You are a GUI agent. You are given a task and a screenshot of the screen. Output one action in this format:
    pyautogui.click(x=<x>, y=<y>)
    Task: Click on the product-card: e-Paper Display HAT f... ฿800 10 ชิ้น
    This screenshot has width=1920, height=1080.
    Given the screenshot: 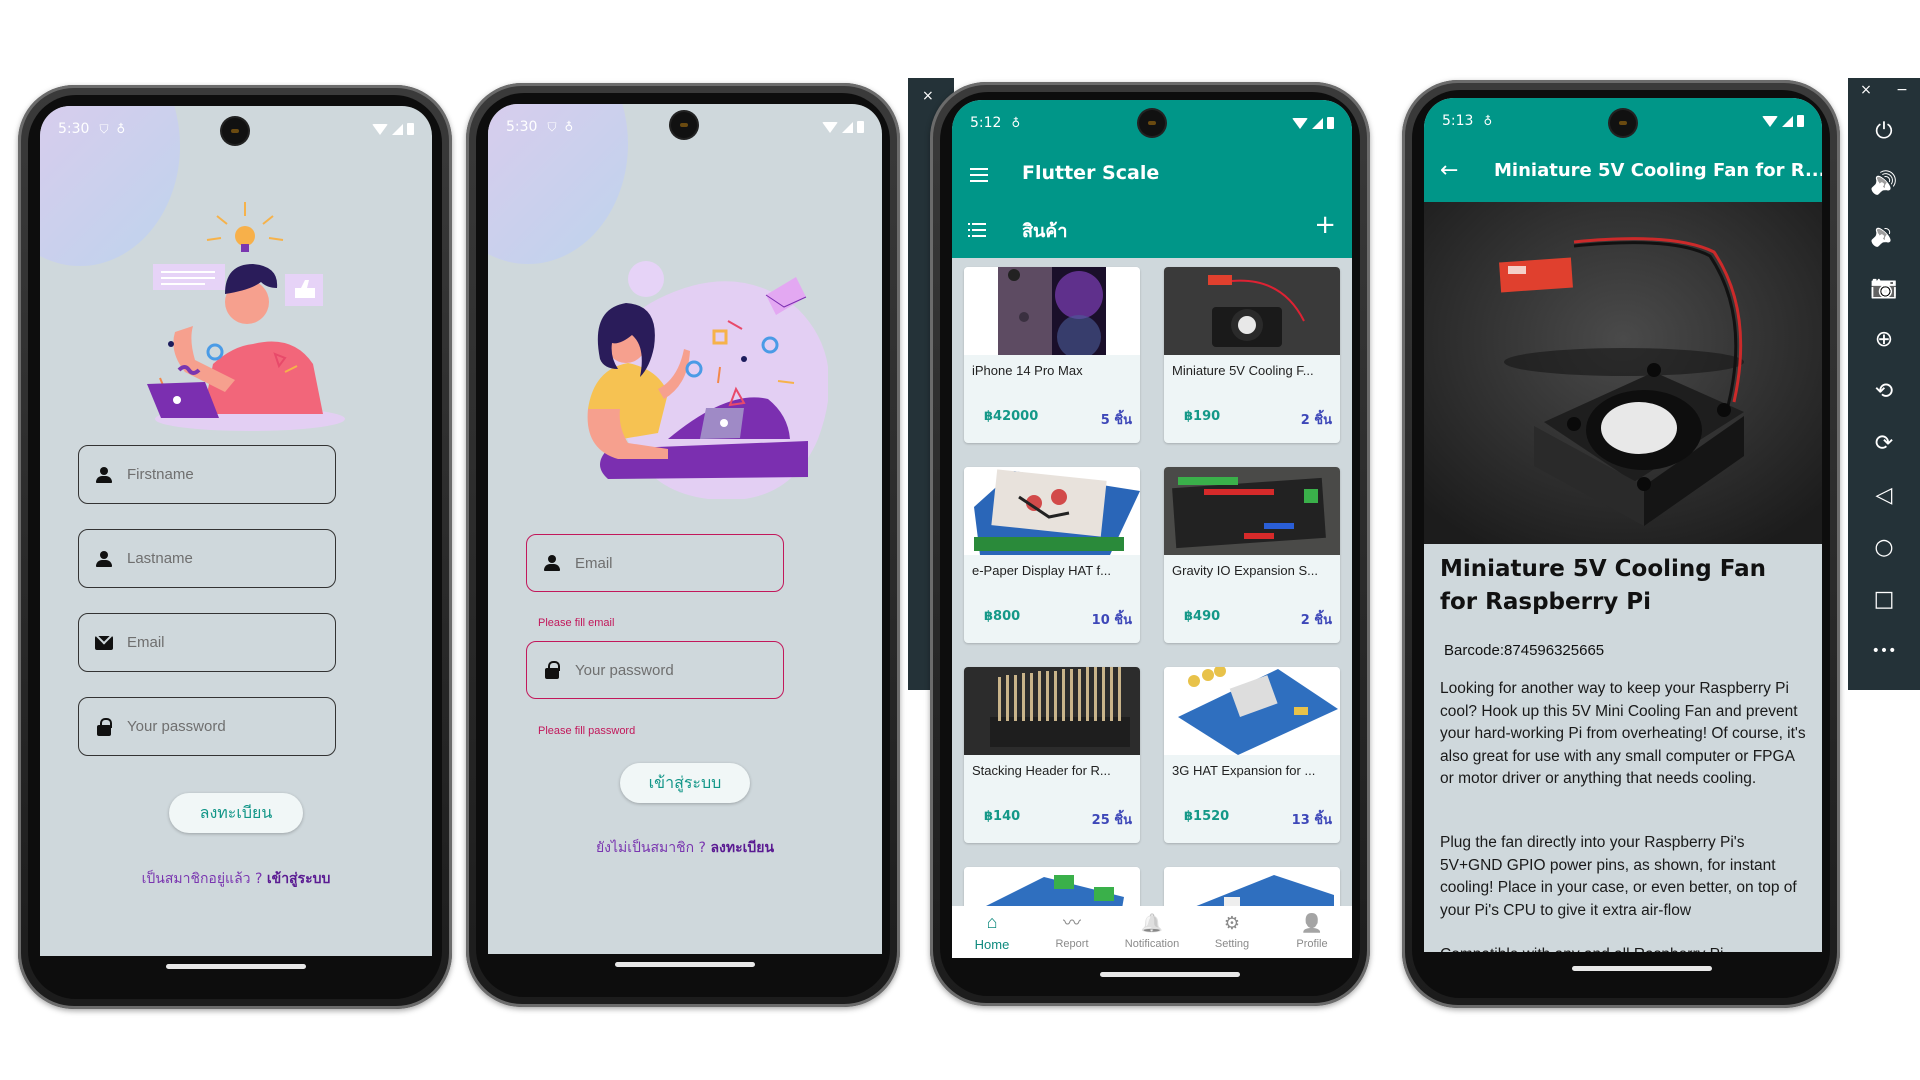 What is the action you would take?
    pyautogui.click(x=1052, y=555)
    